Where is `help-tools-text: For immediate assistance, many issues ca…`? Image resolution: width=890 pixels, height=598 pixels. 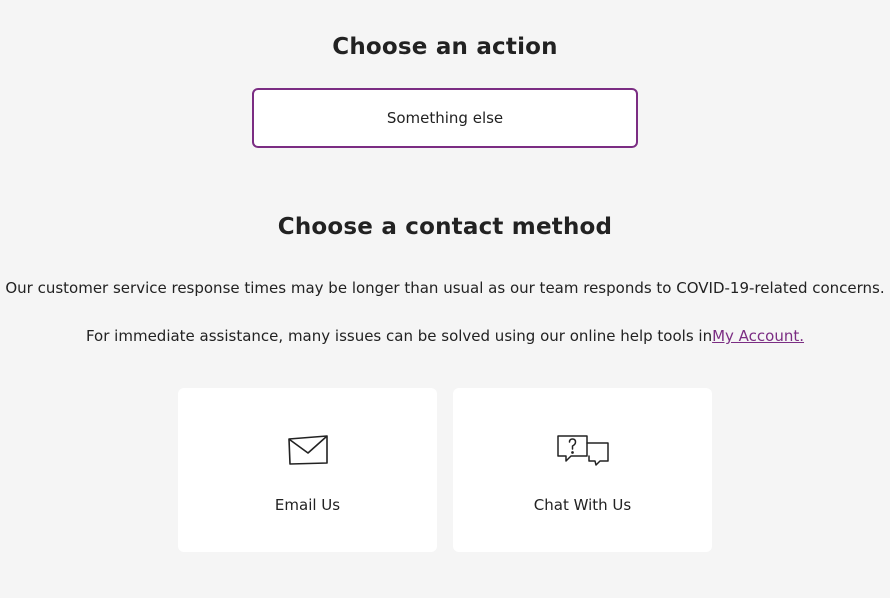
help-tools-text: For immediate assistance, many issues ca… is located at coordinates (399, 336).